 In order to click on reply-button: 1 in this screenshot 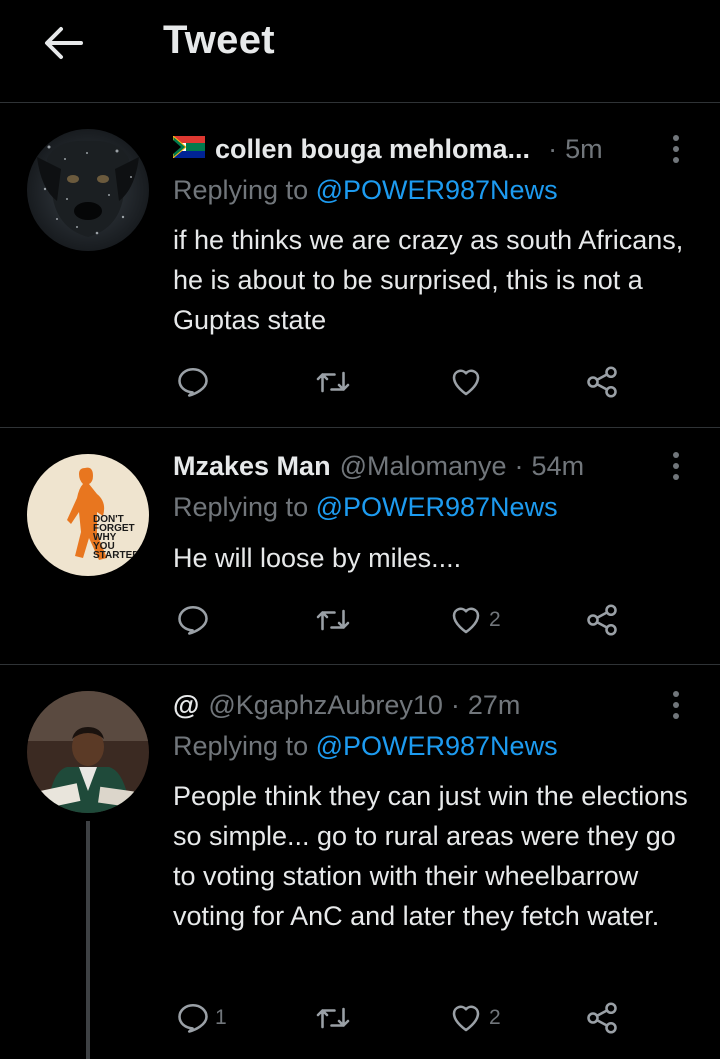, I will do `click(201, 1018)`.